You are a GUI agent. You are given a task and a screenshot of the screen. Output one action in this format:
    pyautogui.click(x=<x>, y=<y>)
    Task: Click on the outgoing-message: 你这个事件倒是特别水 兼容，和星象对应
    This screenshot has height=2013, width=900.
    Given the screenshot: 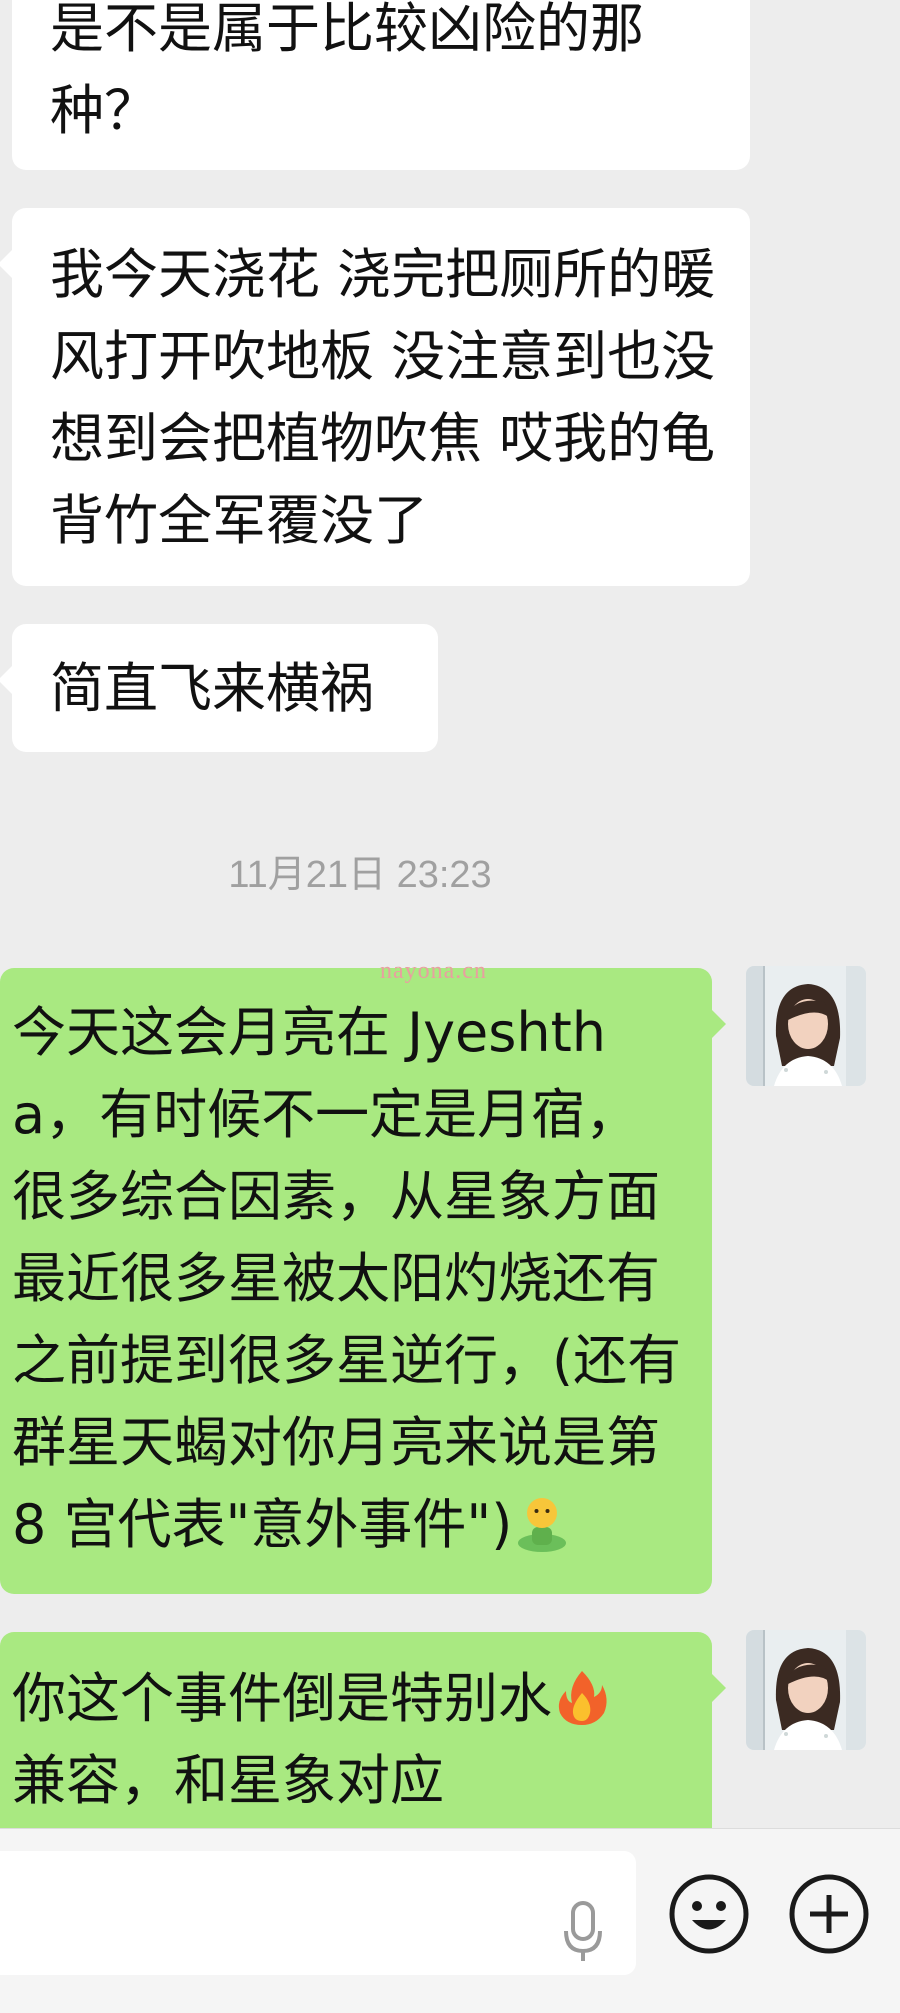 What is the action you would take?
    pyautogui.click(x=363, y=1730)
    